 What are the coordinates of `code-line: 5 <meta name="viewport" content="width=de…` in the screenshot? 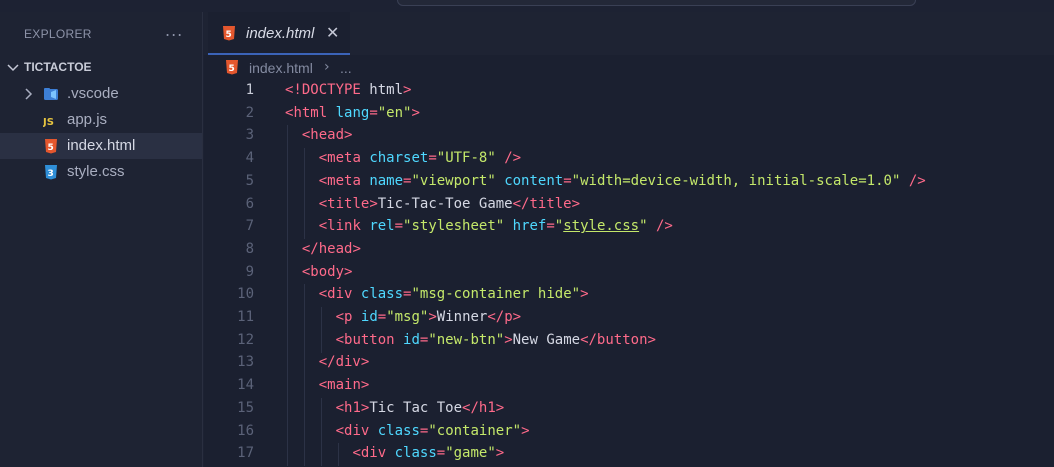 It's located at (629, 182).